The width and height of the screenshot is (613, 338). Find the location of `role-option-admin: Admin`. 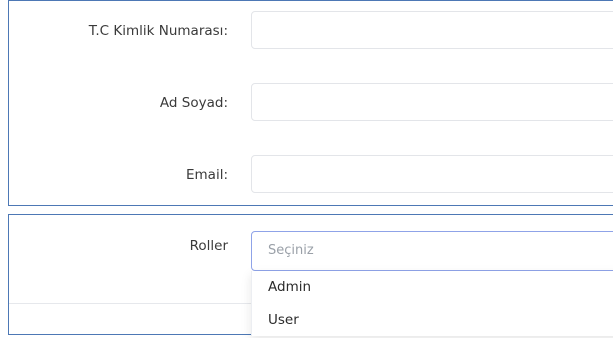

role-option-admin: Admin is located at coordinates (289, 287).